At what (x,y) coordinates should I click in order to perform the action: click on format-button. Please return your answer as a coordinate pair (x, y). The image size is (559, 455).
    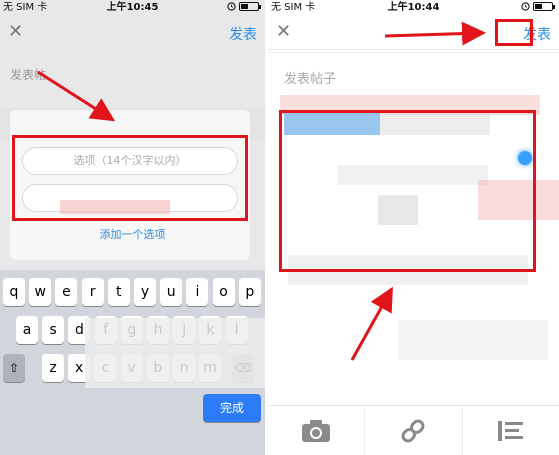
    Looking at the image, I should click on (511, 430).